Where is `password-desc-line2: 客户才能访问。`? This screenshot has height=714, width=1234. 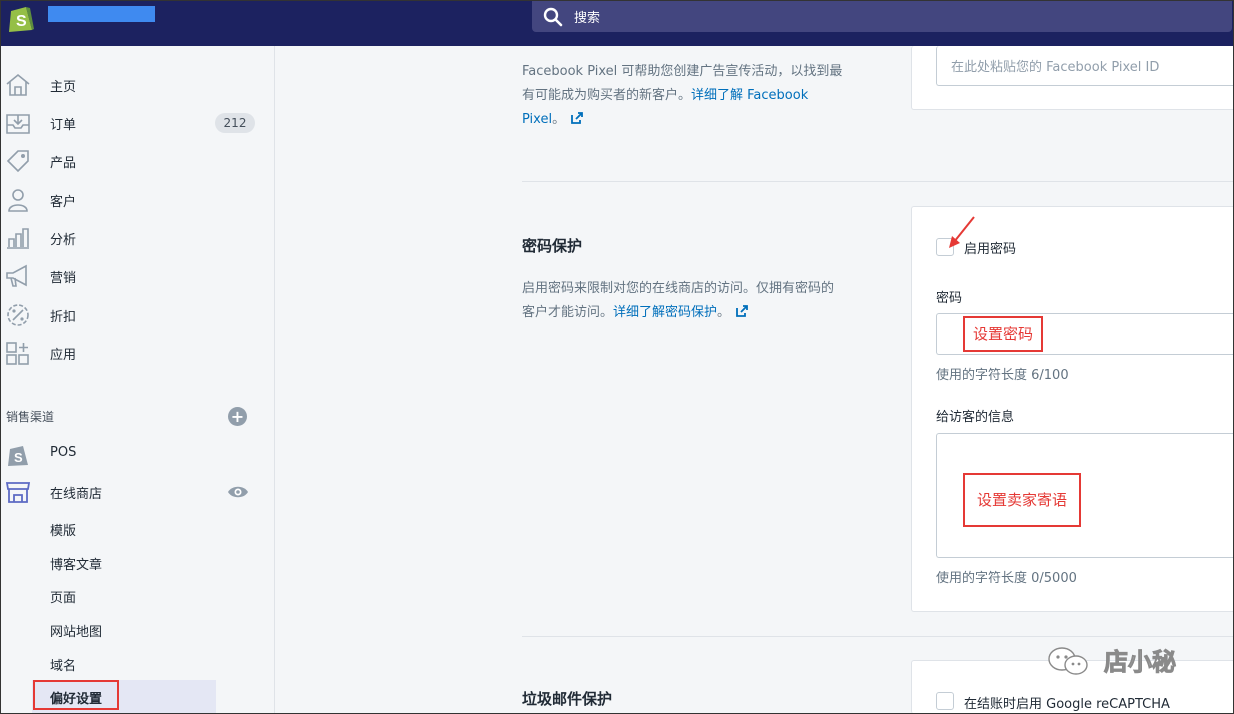
password-desc-line2: 客户才能访问。 is located at coordinates (568, 312).